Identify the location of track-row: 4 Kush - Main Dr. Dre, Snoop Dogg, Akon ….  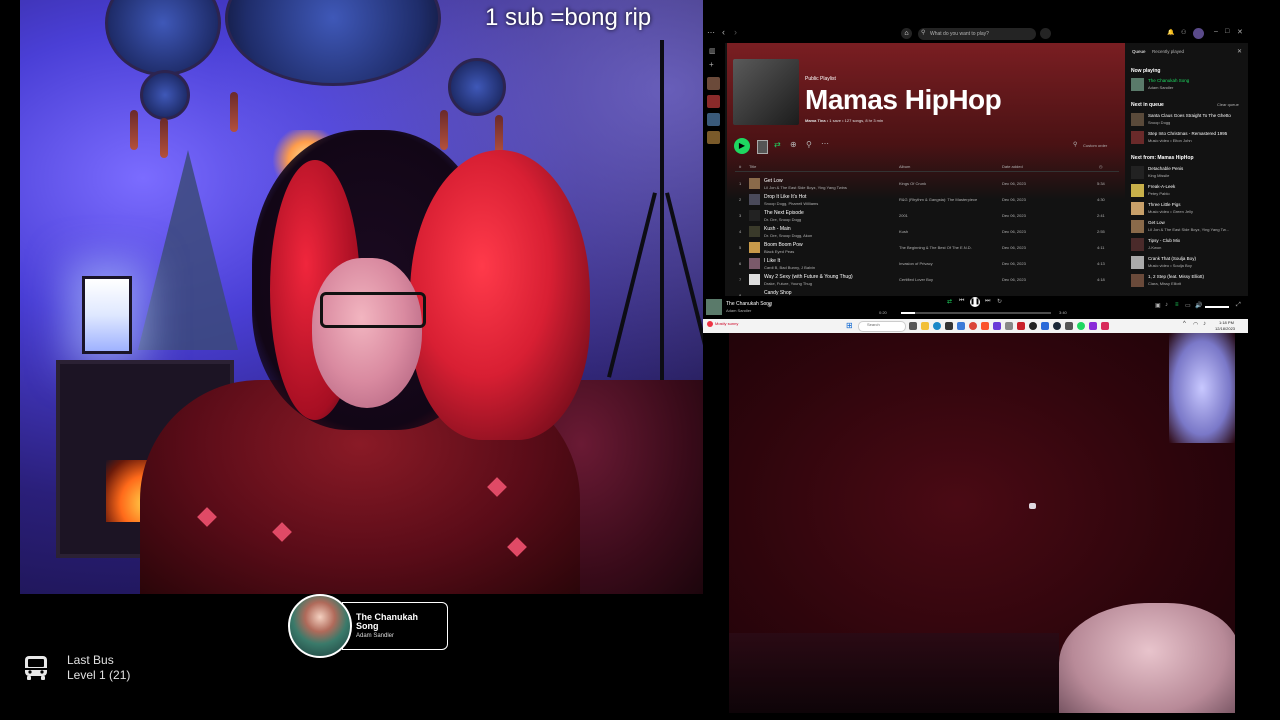
(926, 232).